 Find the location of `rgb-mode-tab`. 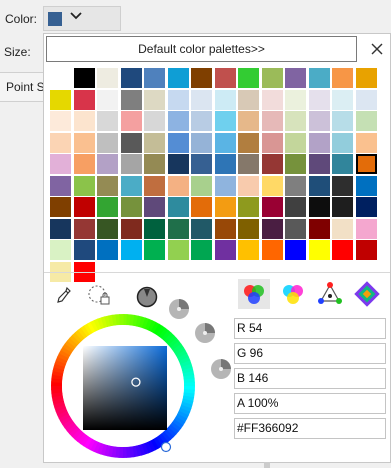

rgb-mode-tab is located at coordinates (254, 294).